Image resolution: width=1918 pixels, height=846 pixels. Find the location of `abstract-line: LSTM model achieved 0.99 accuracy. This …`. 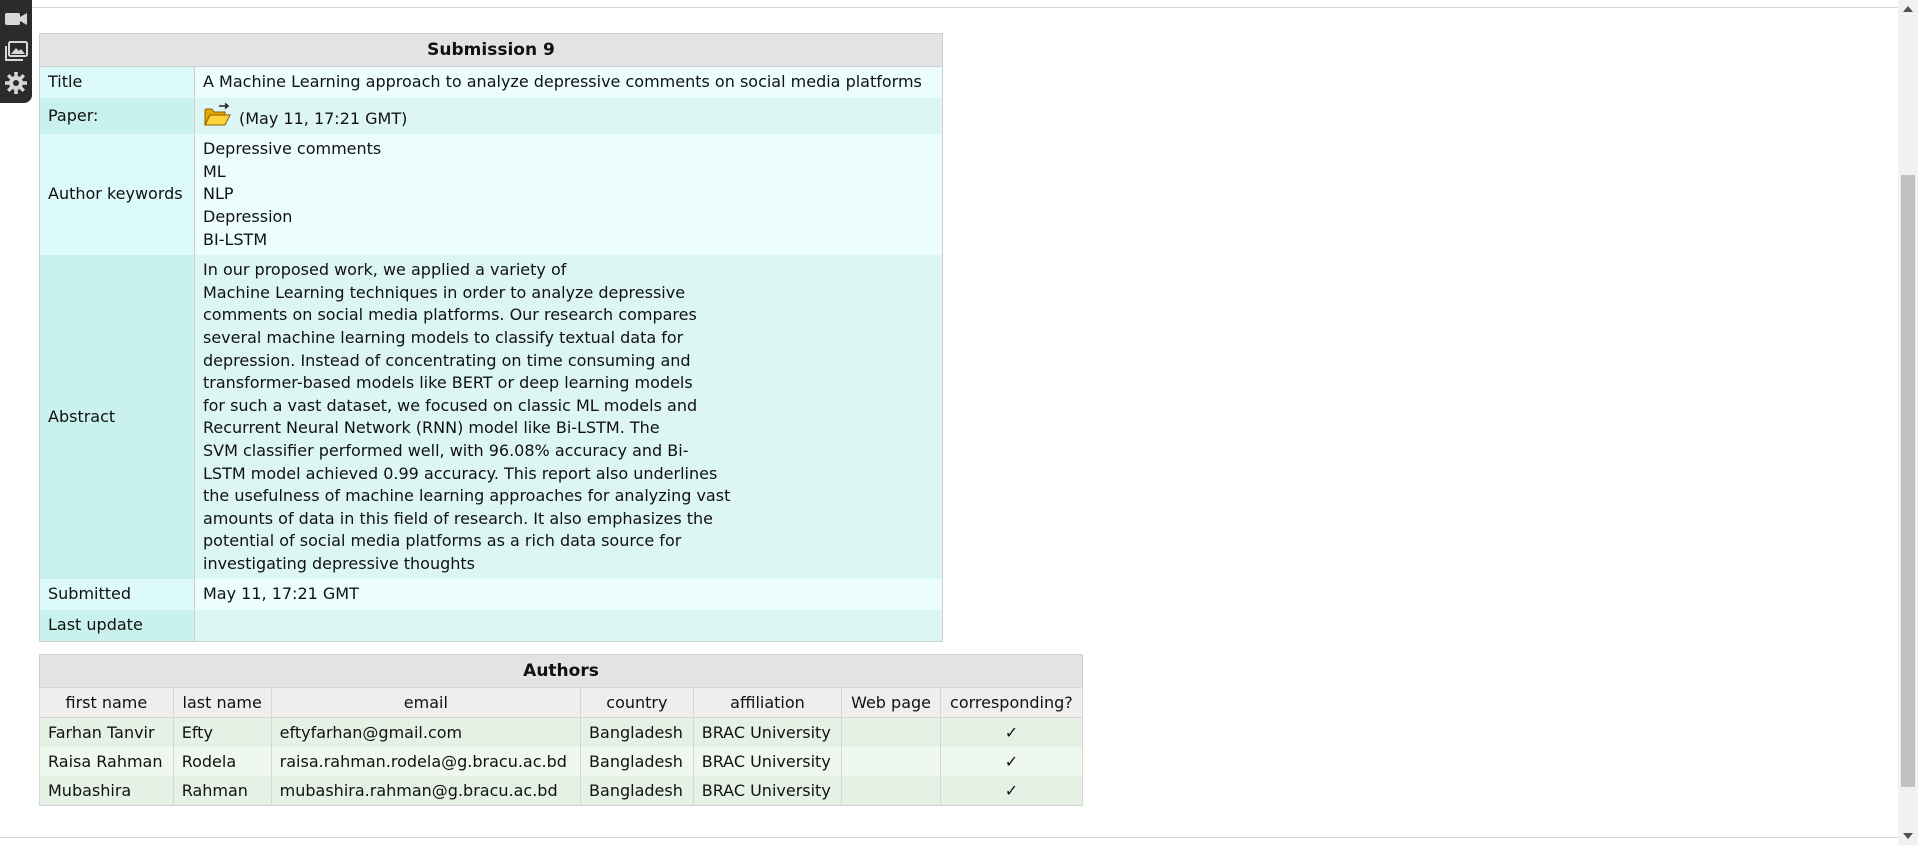

abstract-line: LSTM model achieved 0.99 accuracy. This … is located at coordinates (460, 473).